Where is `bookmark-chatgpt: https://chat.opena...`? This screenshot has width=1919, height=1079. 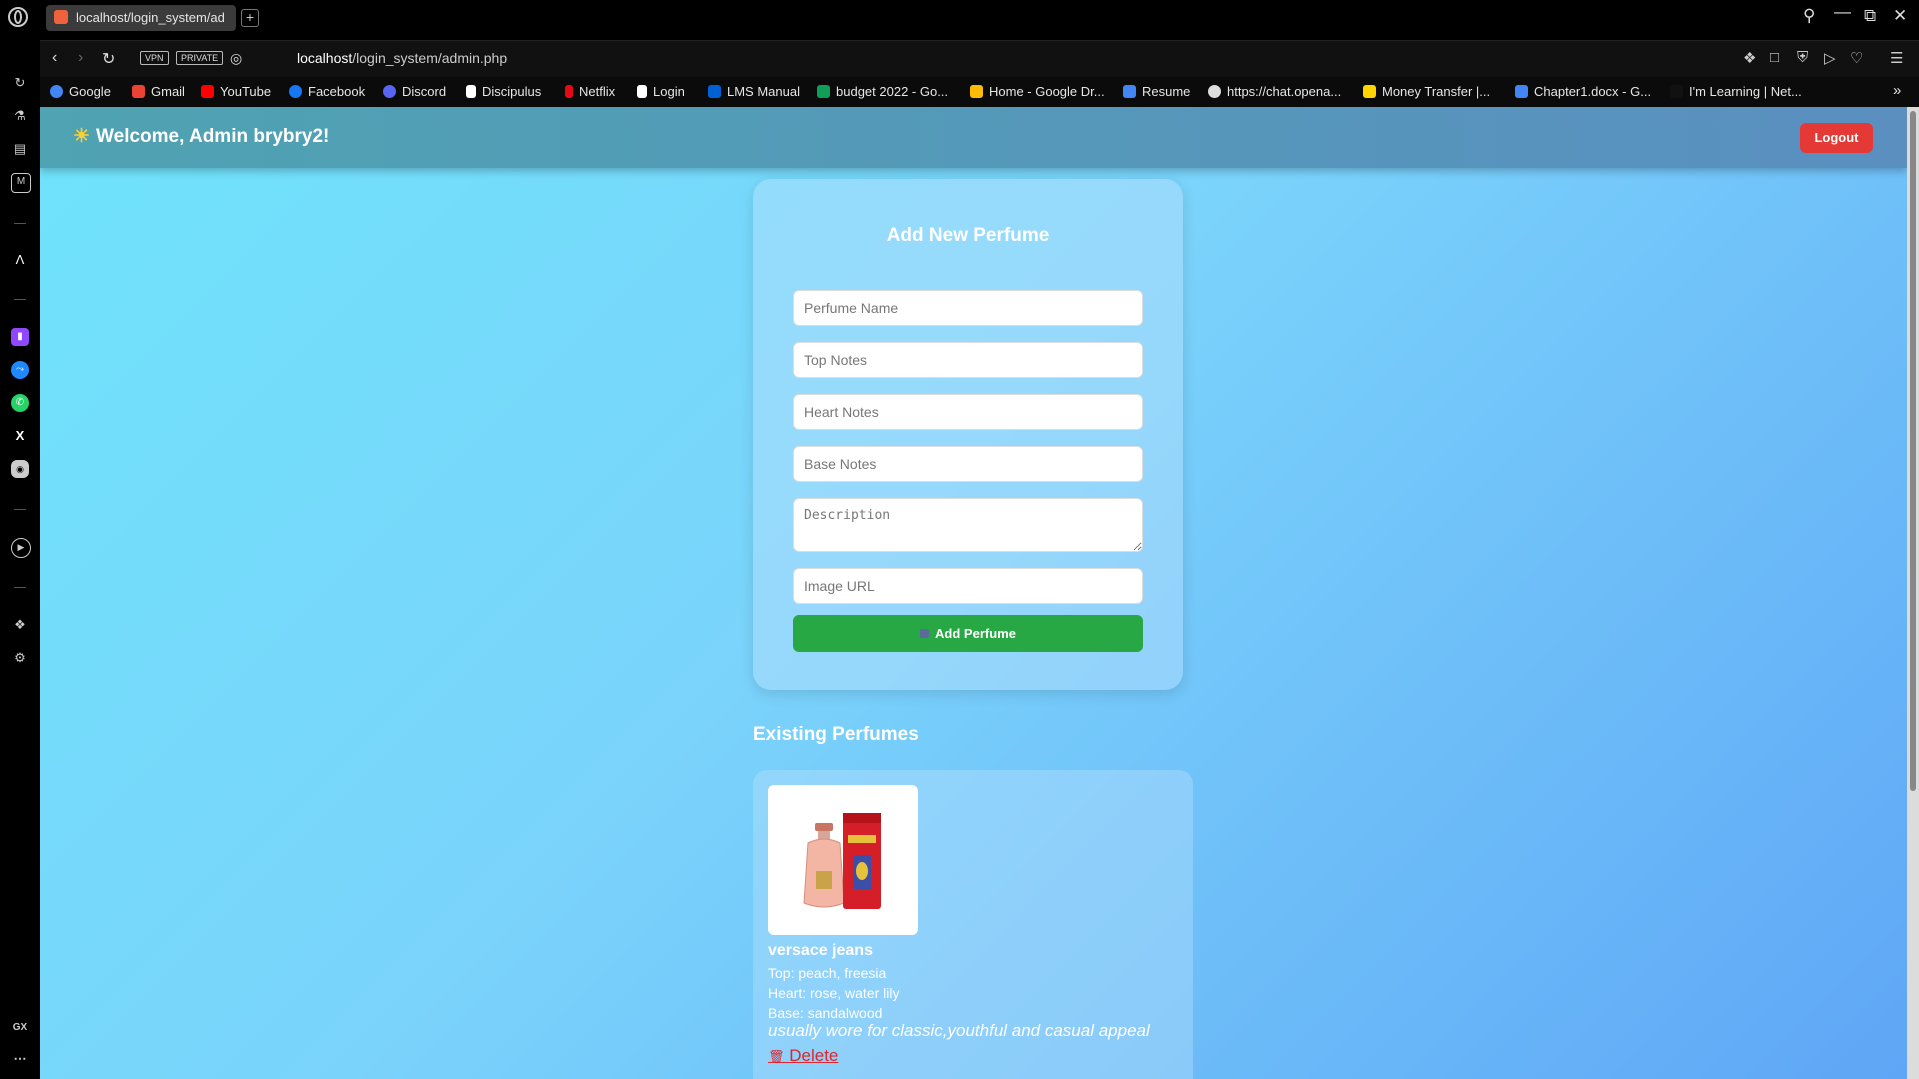
bookmark-chatgpt: https://chat.opena... is located at coordinates (1274, 91).